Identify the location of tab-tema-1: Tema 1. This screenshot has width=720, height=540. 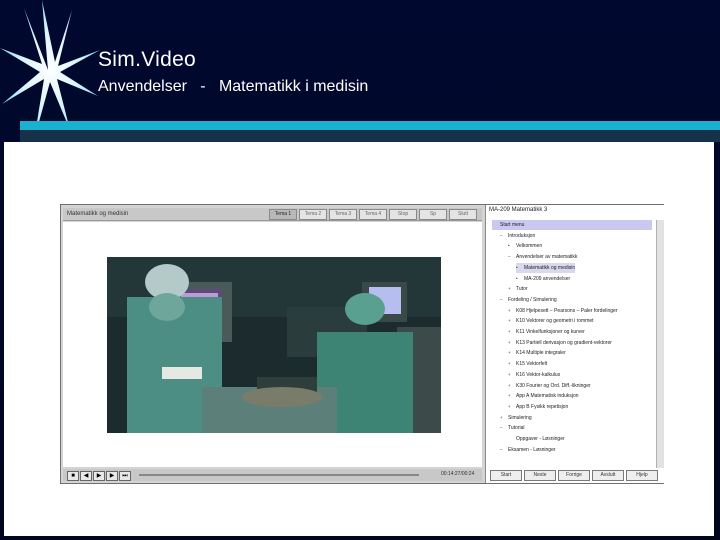
(283, 214).